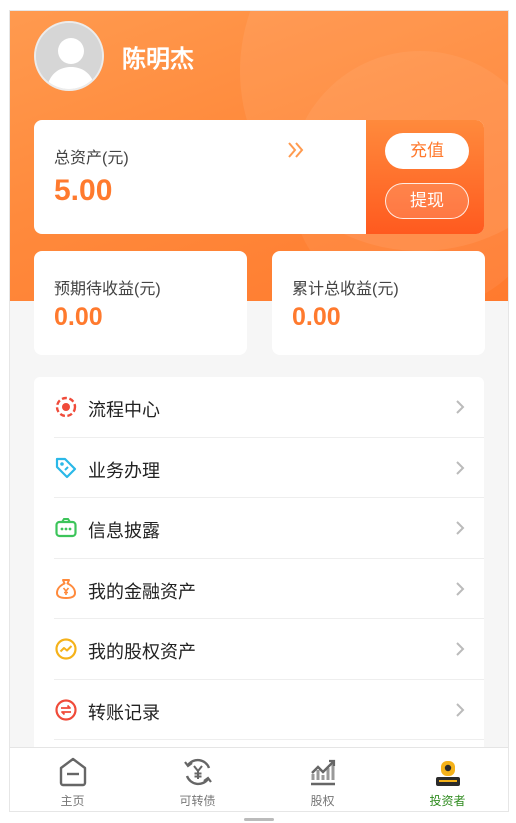  What do you see at coordinates (66, 588) in the screenshot?
I see `money-bag-icon` at bounding box center [66, 588].